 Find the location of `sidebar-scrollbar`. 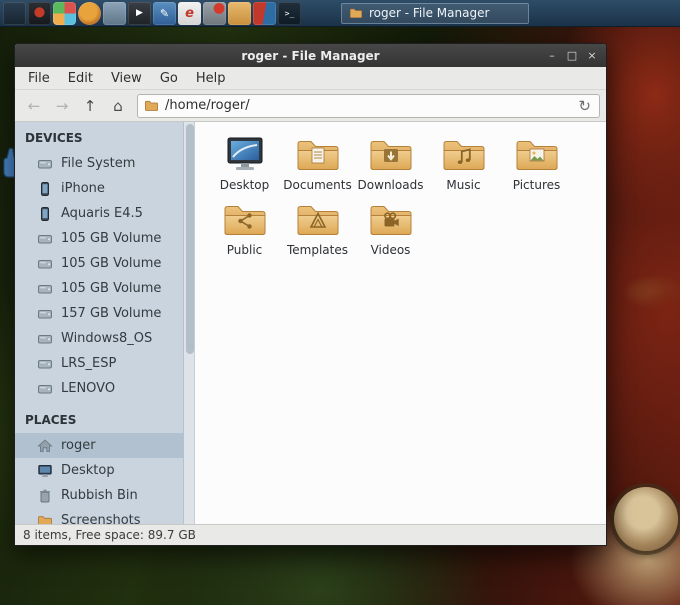

sidebar-scrollbar is located at coordinates (189, 323).